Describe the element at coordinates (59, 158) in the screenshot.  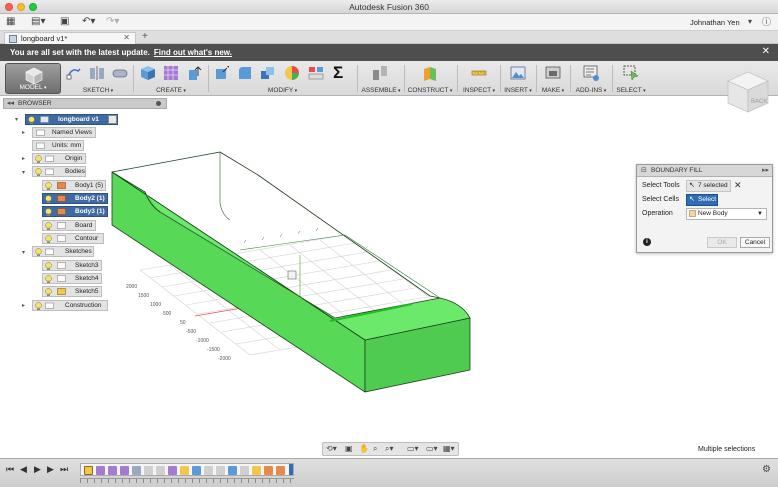
I see `tree-node-origin: Origin` at that location.